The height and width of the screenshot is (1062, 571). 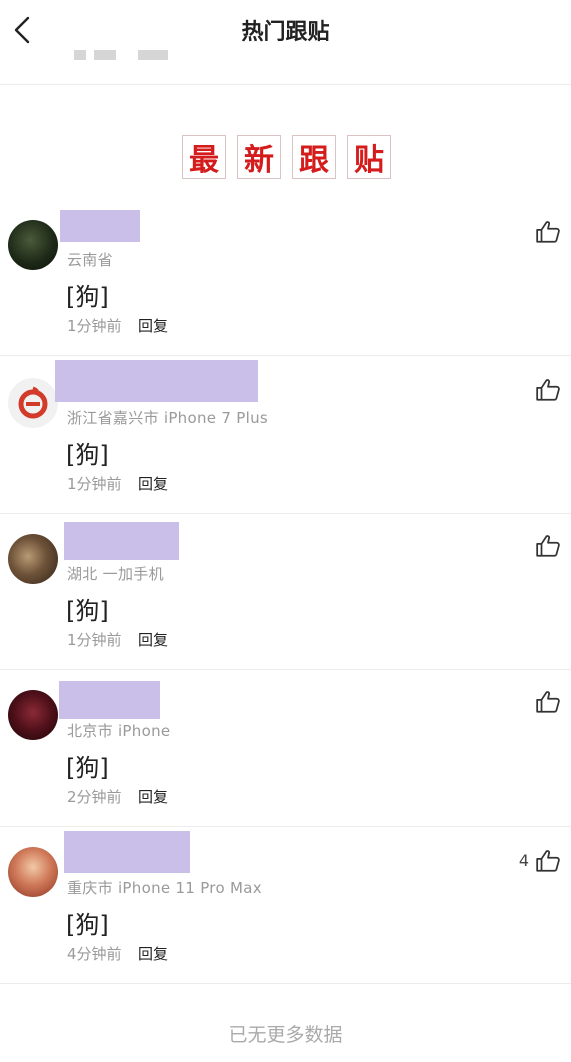 What do you see at coordinates (115, 574) in the screenshot?
I see `comment-meta: 湖北 一加手机` at bounding box center [115, 574].